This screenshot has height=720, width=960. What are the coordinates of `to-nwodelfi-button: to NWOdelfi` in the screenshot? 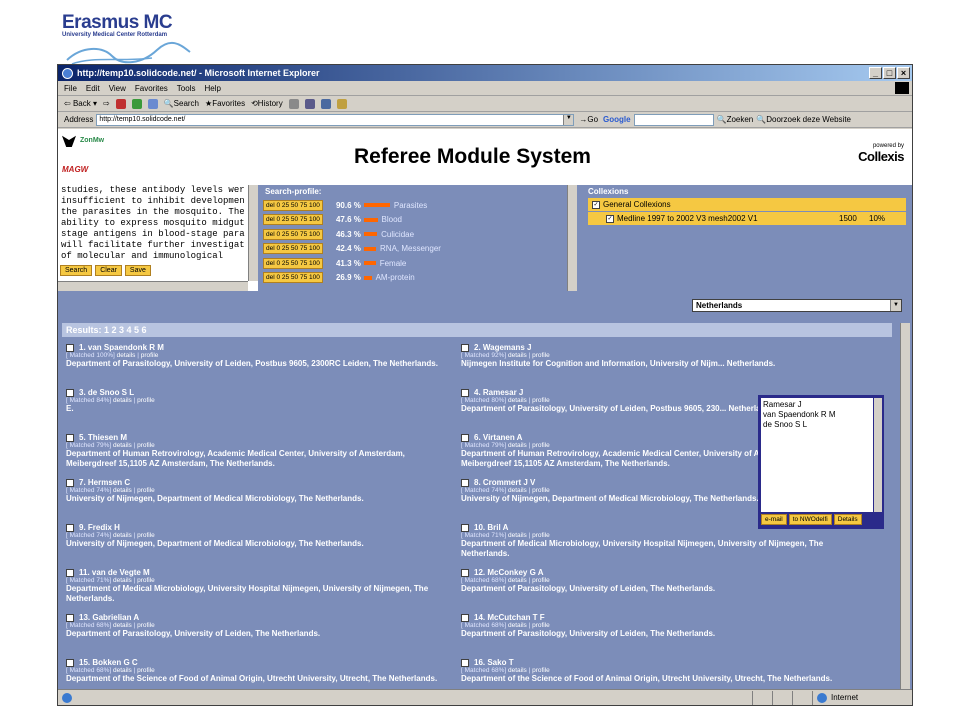 It's located at (810, 519).